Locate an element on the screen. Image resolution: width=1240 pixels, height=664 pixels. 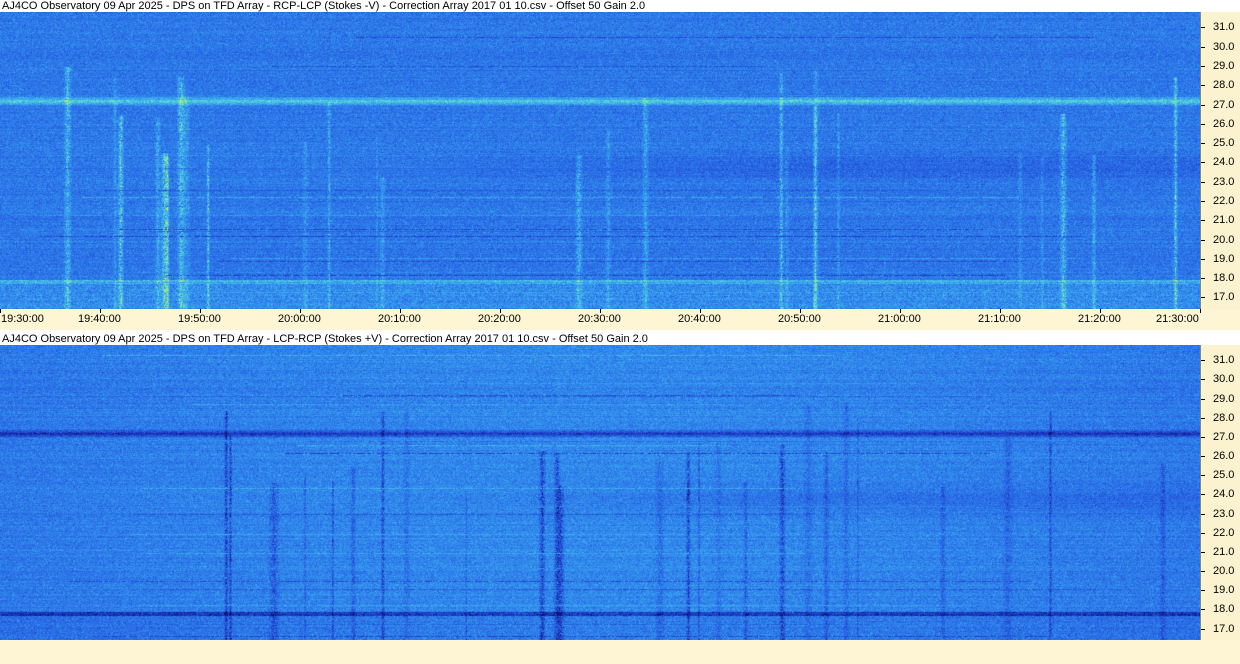
time-tick-label: 19:30:00 is located at coordinates (22, 319).